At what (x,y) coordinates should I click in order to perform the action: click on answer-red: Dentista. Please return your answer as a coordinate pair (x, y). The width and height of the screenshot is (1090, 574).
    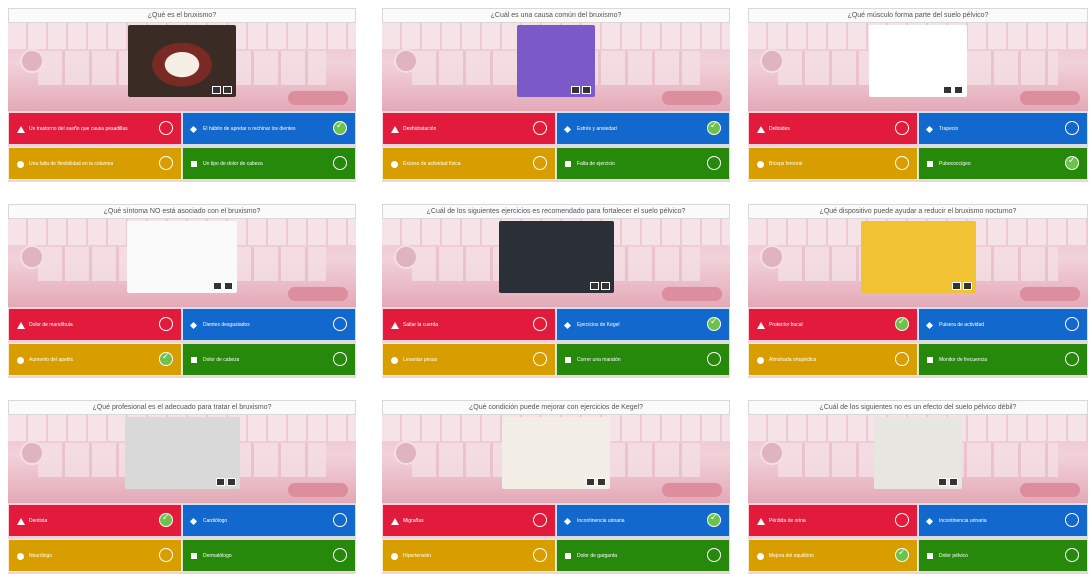
    Looking at the image, I should click on (95, 520).